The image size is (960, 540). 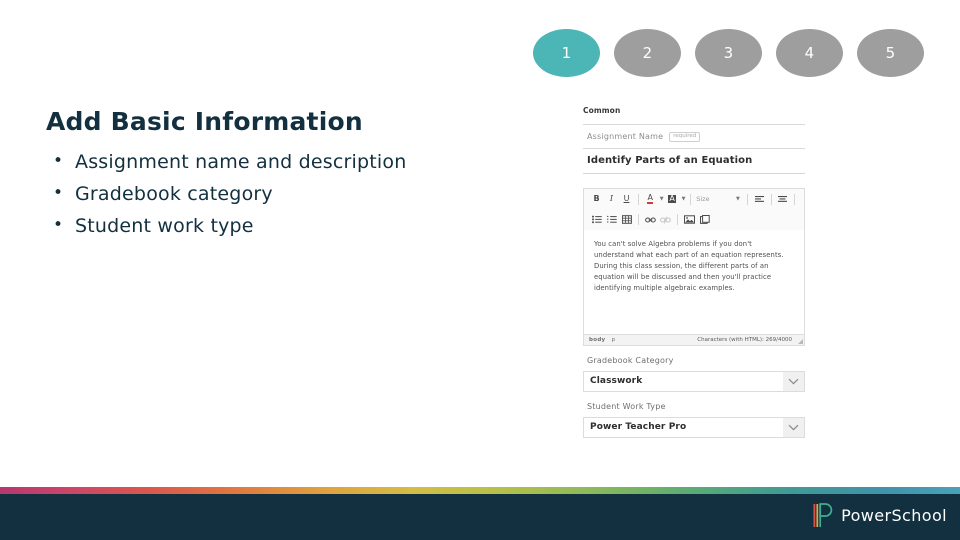 I want to click on divider, so click(x=694, y=173).